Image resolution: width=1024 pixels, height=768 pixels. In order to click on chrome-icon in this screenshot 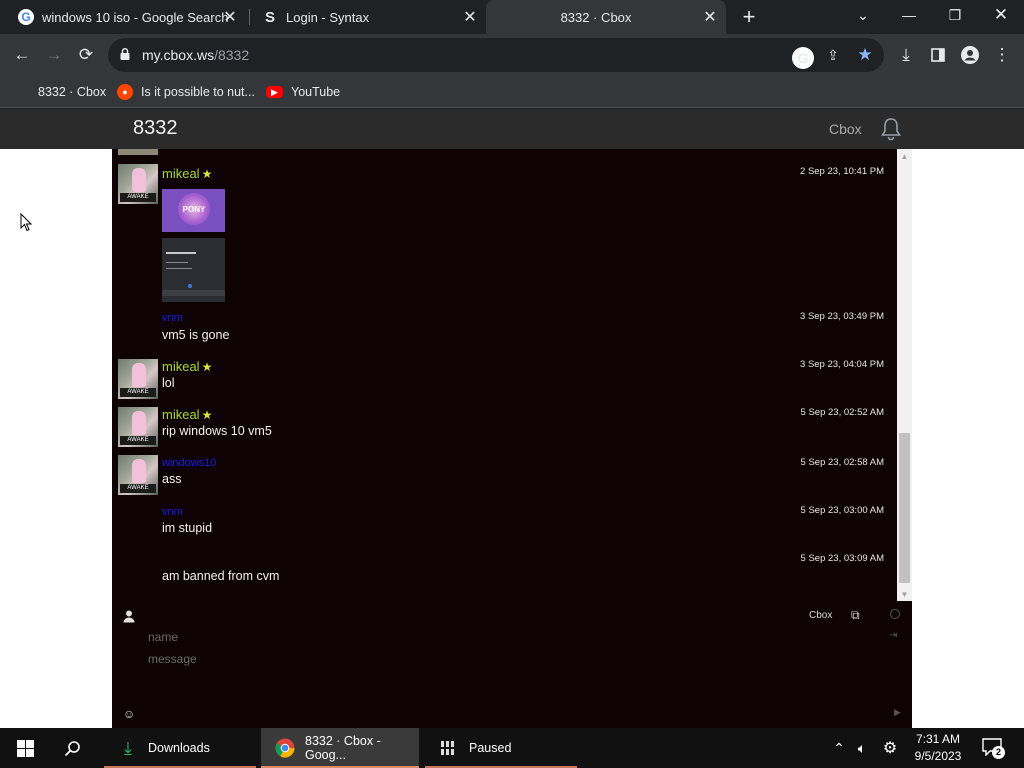, I will do `click(285, 748)`.